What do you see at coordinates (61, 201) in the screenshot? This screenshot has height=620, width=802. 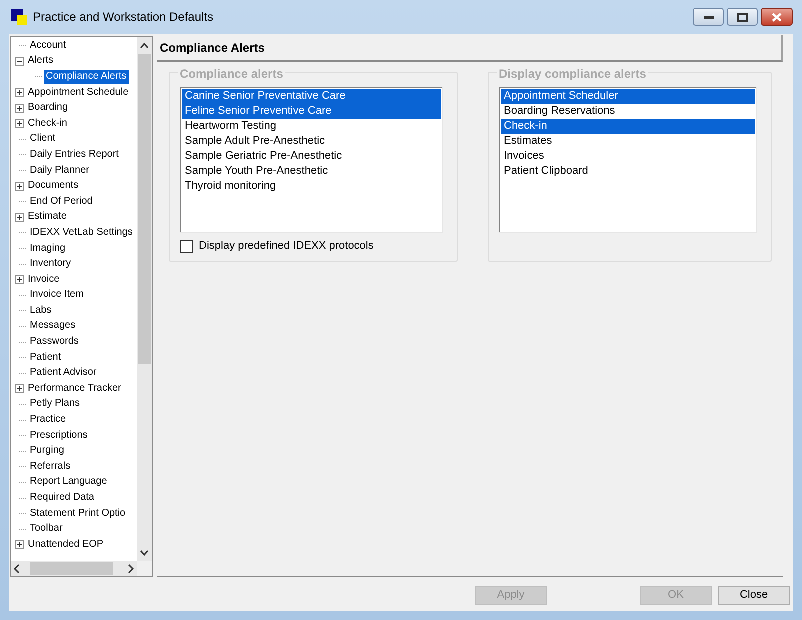 I see `tree-item: End Of Period` at bounding box center [61, 201].